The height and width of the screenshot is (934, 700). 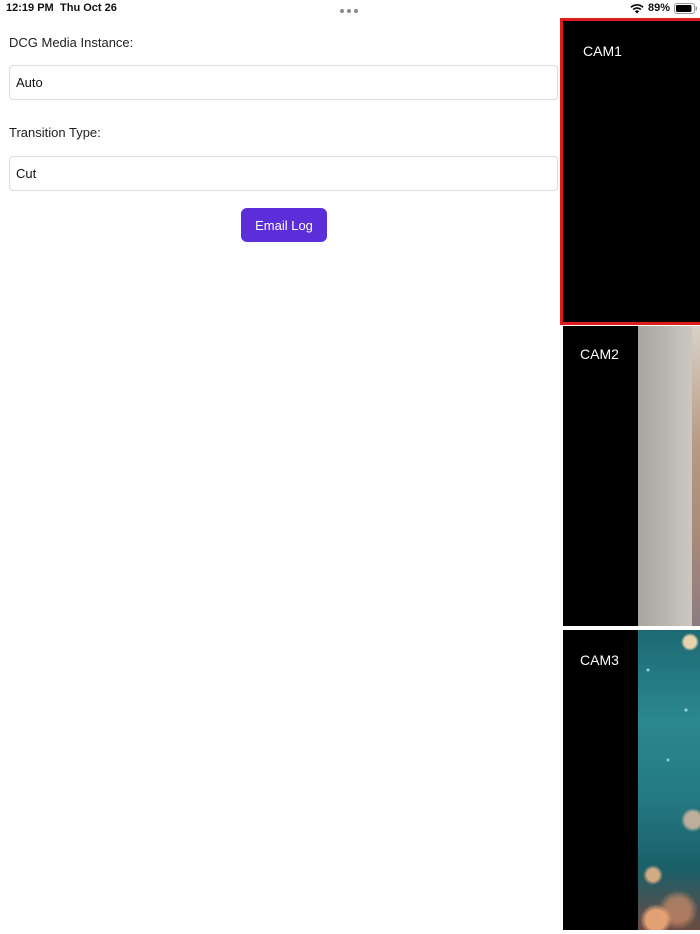 I want to click on camera-label: CAM2, so click(x=599, y=354).